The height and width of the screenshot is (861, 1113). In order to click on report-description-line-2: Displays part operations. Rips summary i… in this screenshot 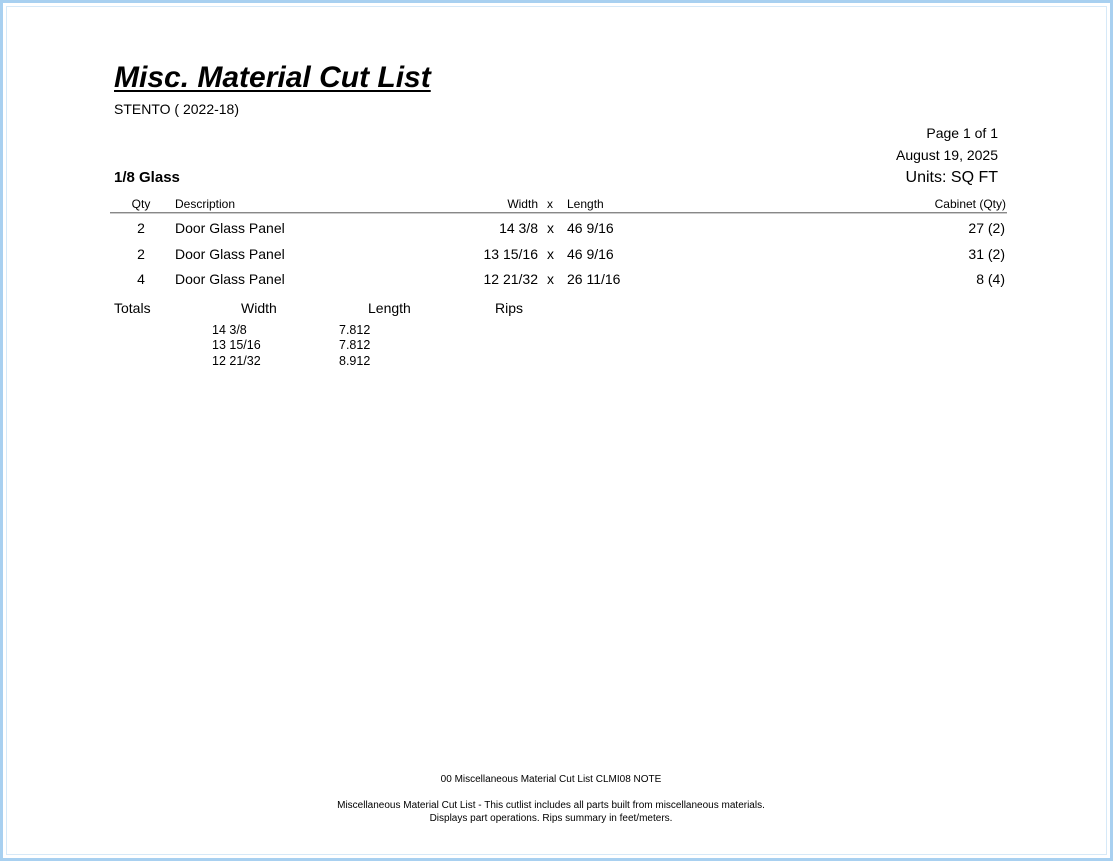, I will do `click(551, 818)`.